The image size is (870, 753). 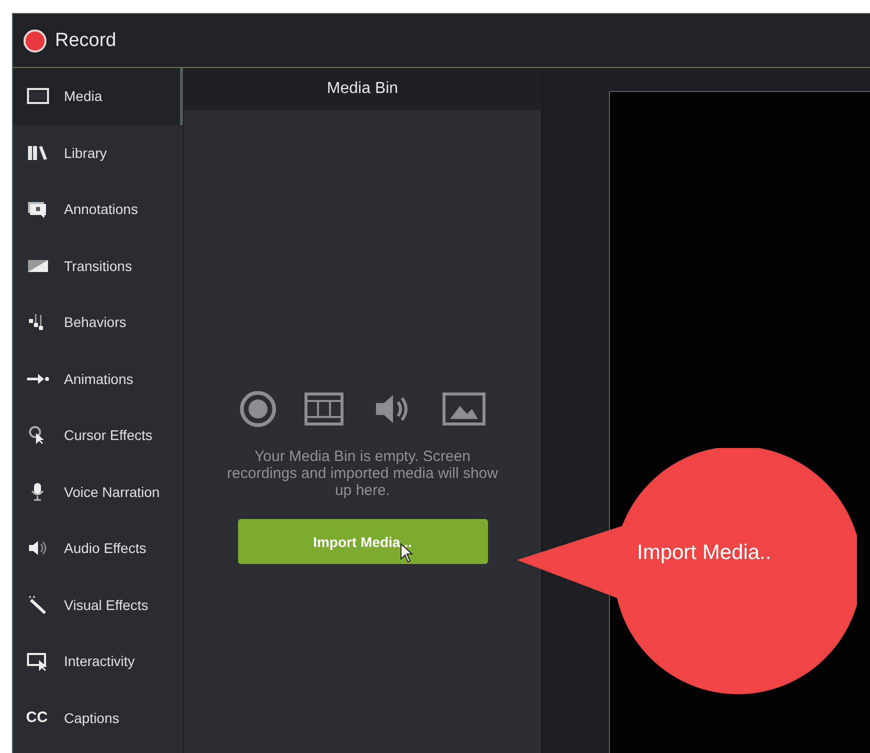 What do you see at coordinates (98, 661) in the screenshot?
I see `sidebar-item: Interactivity` at bounding box center [98, 661].